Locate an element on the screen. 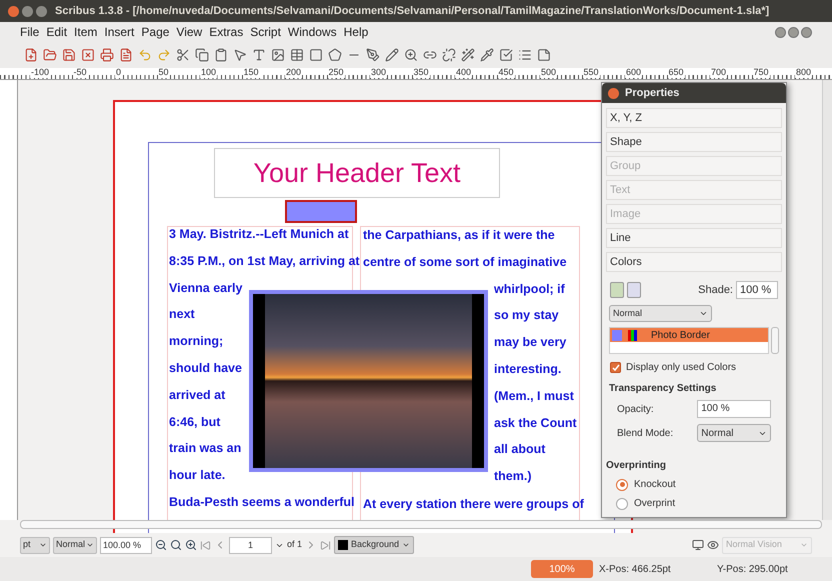  color-name: Photo Border is located at coordinates (680, 335).